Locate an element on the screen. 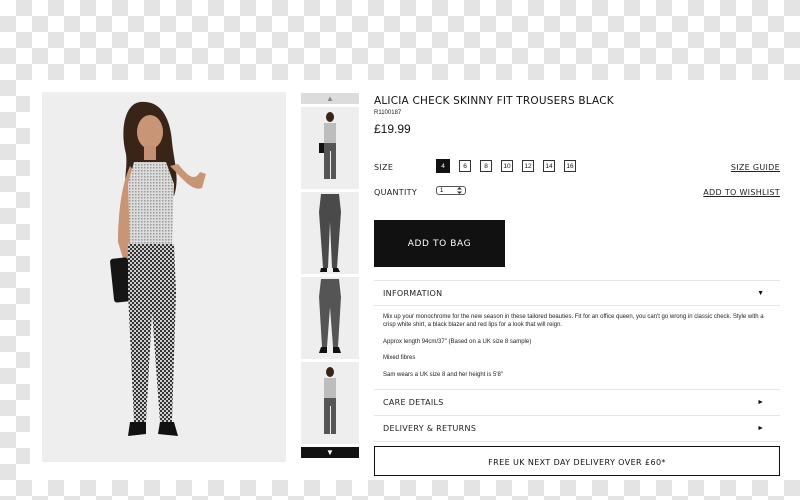 The width and height of the screenshot is (800, 500). thumbnail-strip: ▲ ▼ is located at coordinates (330, 275).